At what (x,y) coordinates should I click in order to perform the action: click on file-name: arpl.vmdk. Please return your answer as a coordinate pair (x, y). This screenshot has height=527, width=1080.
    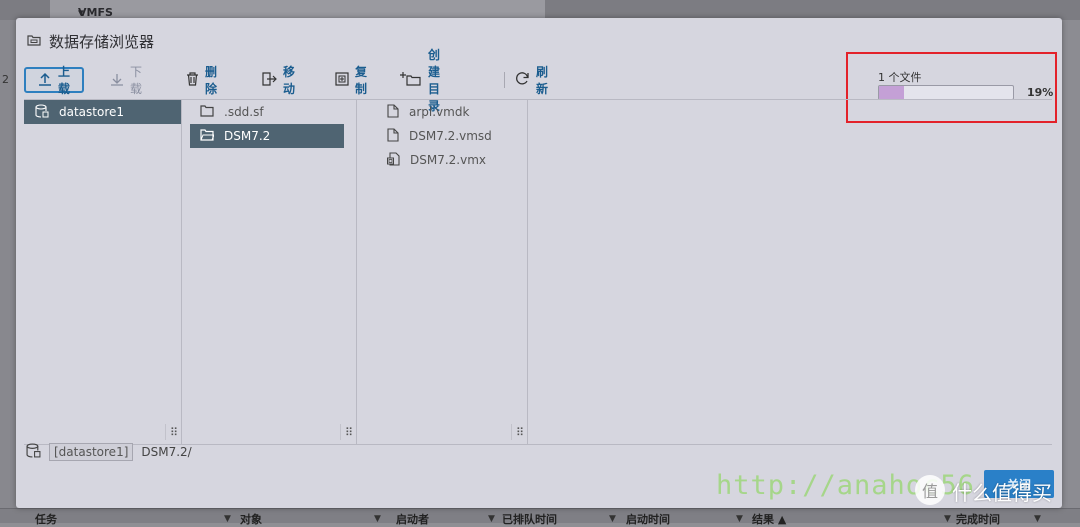
    Looking at the image, I should click on (439, 112).